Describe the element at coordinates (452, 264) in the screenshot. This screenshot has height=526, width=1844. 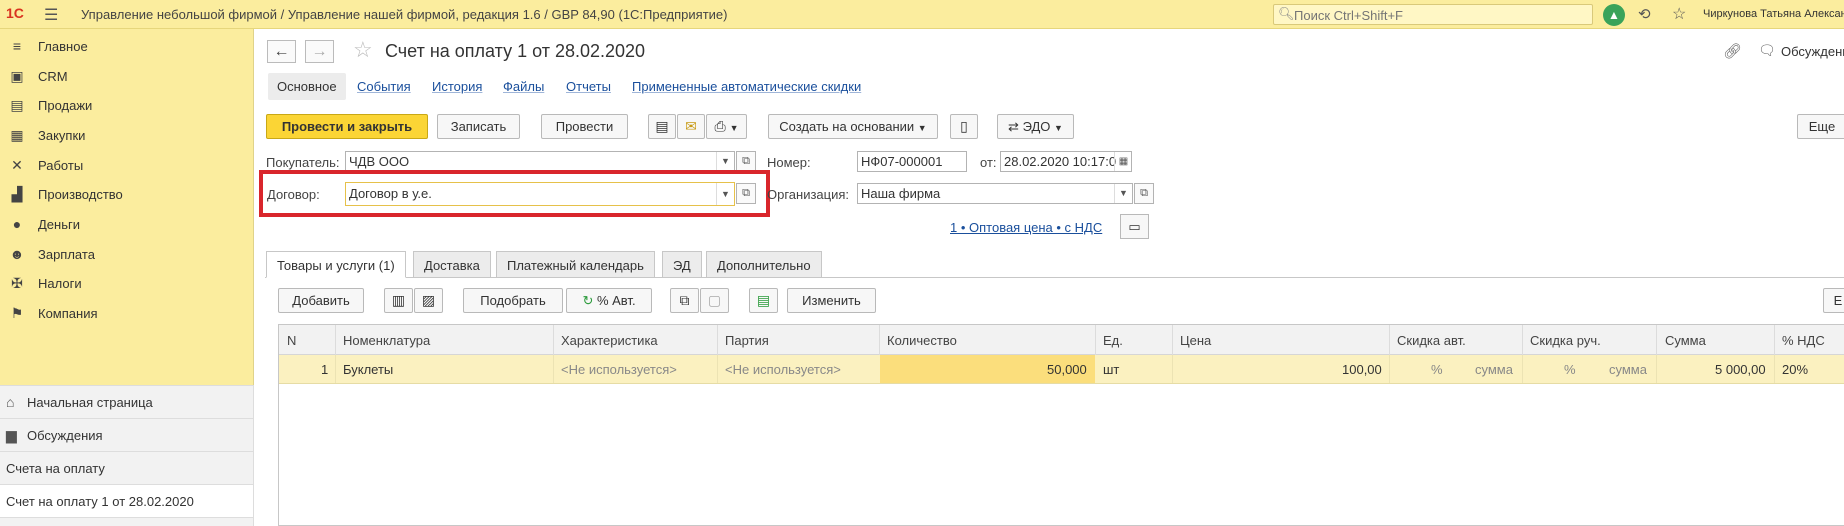
I see `tab-delivery: Доставка` at that location.